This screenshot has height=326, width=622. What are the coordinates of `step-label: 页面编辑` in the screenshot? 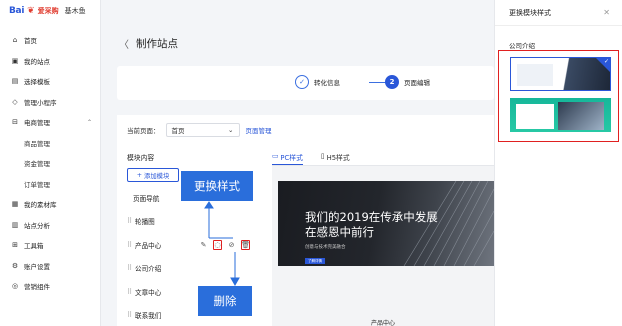 It's located at (417, 83).